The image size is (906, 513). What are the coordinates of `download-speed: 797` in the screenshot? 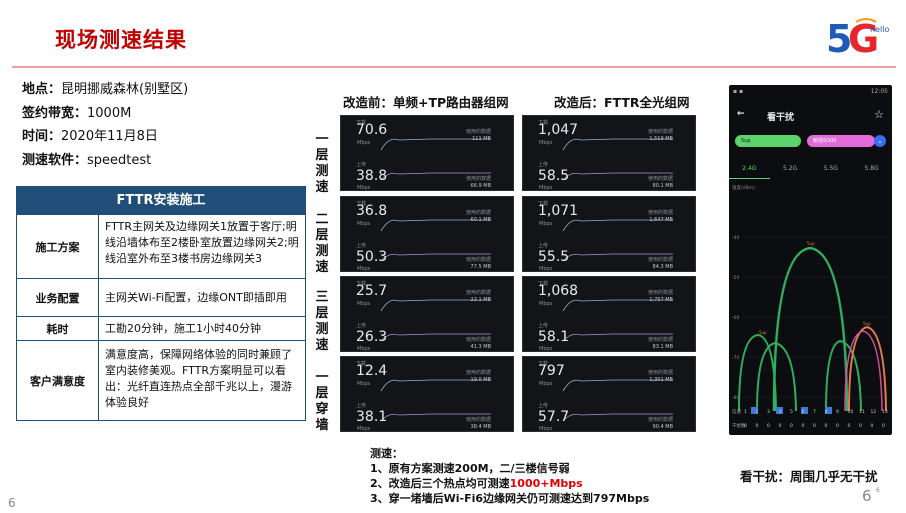 It's located at (551, 371).